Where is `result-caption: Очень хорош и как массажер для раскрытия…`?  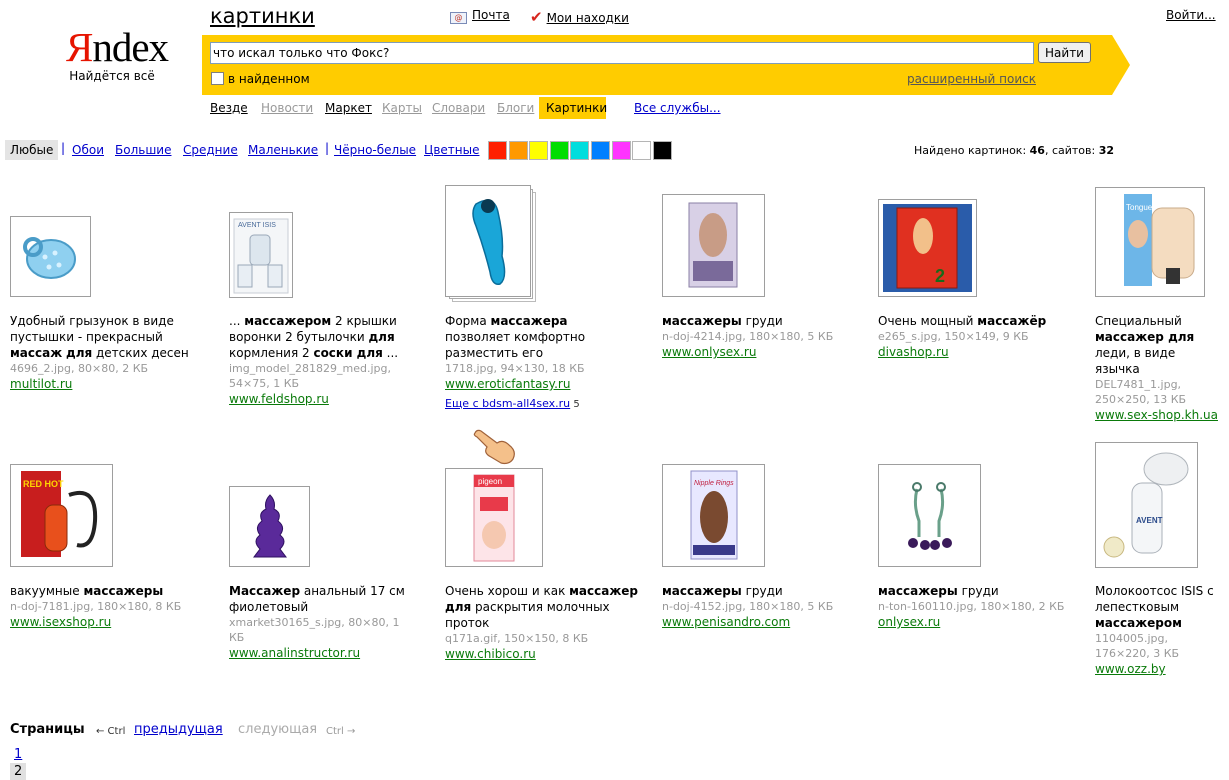 result-caption: Очень хорош и как массажер для раскрытия… is located at coordinates (542, 622).